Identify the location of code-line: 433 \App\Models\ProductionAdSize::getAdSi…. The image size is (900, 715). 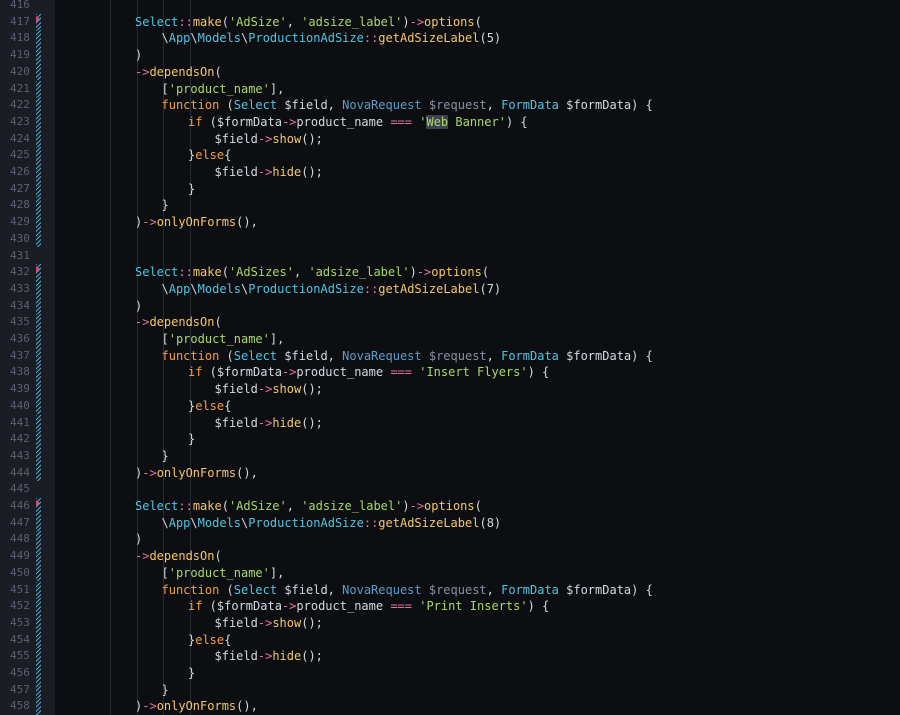
(450, 289).